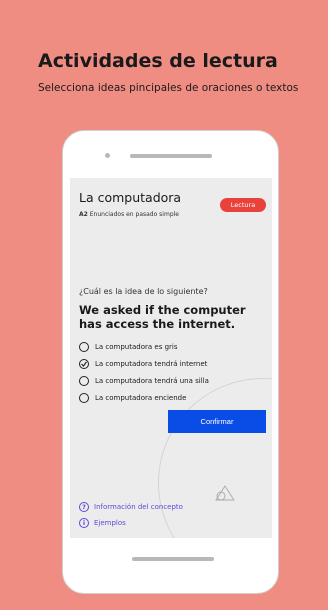  What do you see at coordinates (158, 61) in the screenshot?
I see `page-title: Actividades de lectura` at bounding box center [158, 61].